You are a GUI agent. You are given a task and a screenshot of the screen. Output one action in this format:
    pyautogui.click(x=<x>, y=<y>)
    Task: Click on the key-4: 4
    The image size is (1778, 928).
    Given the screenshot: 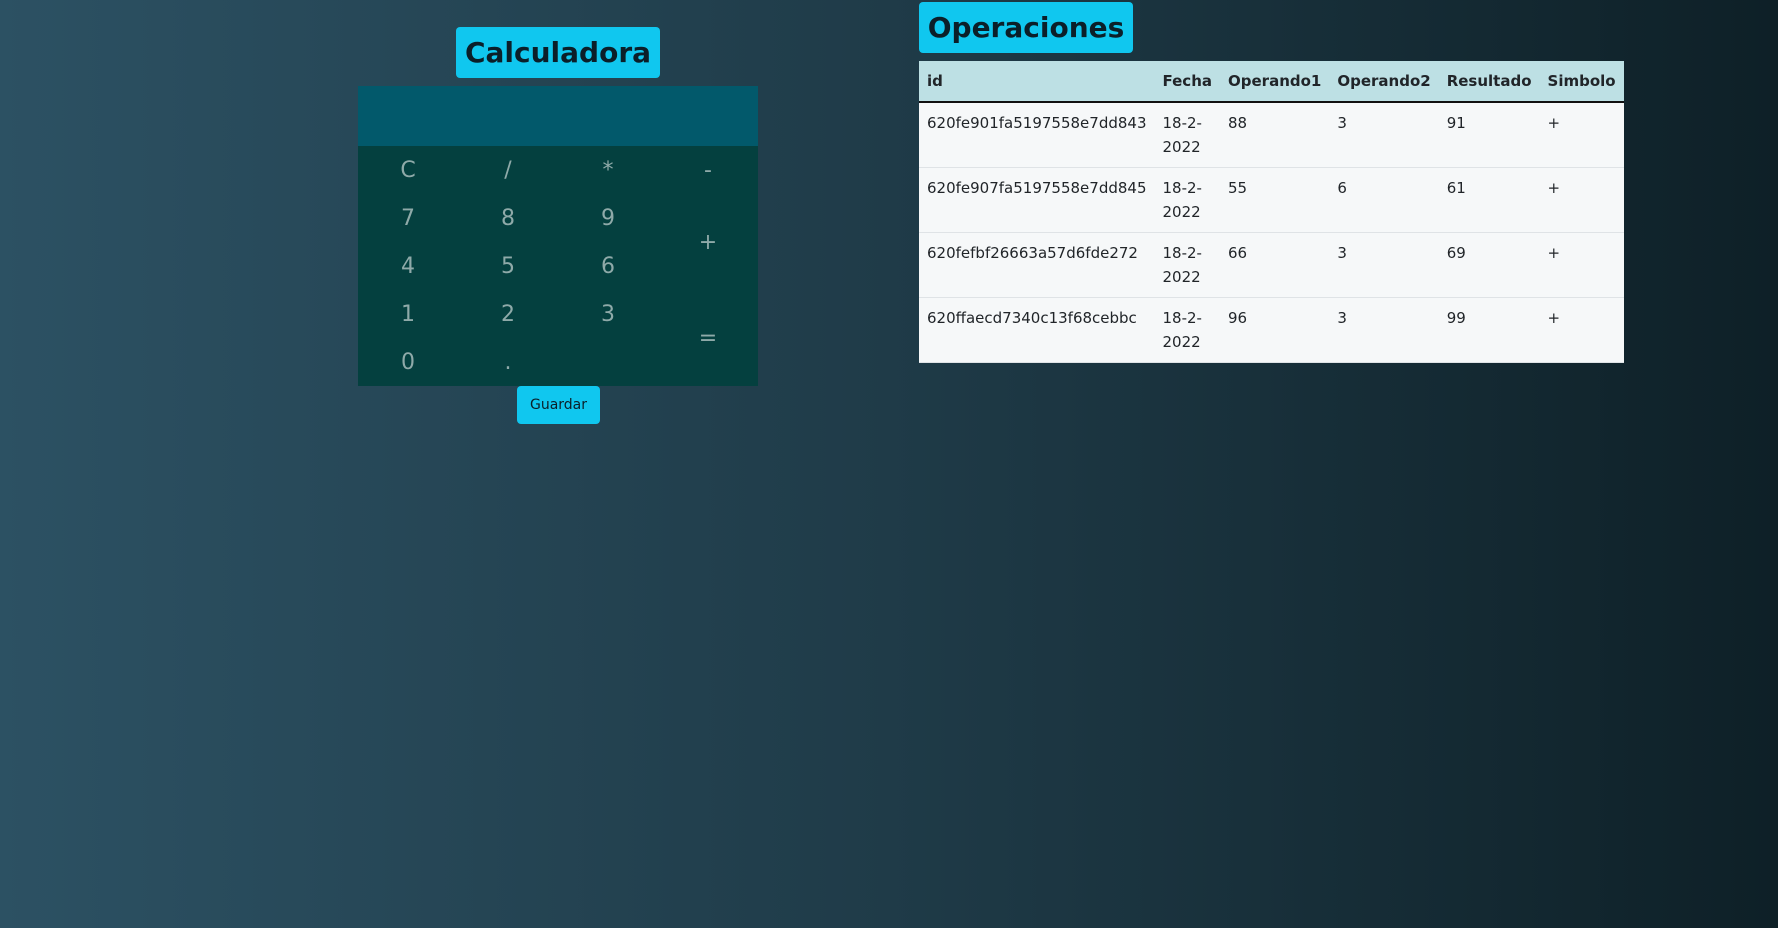 What is the action you would take?
    pyautogui.click(x=408, y=266)
    